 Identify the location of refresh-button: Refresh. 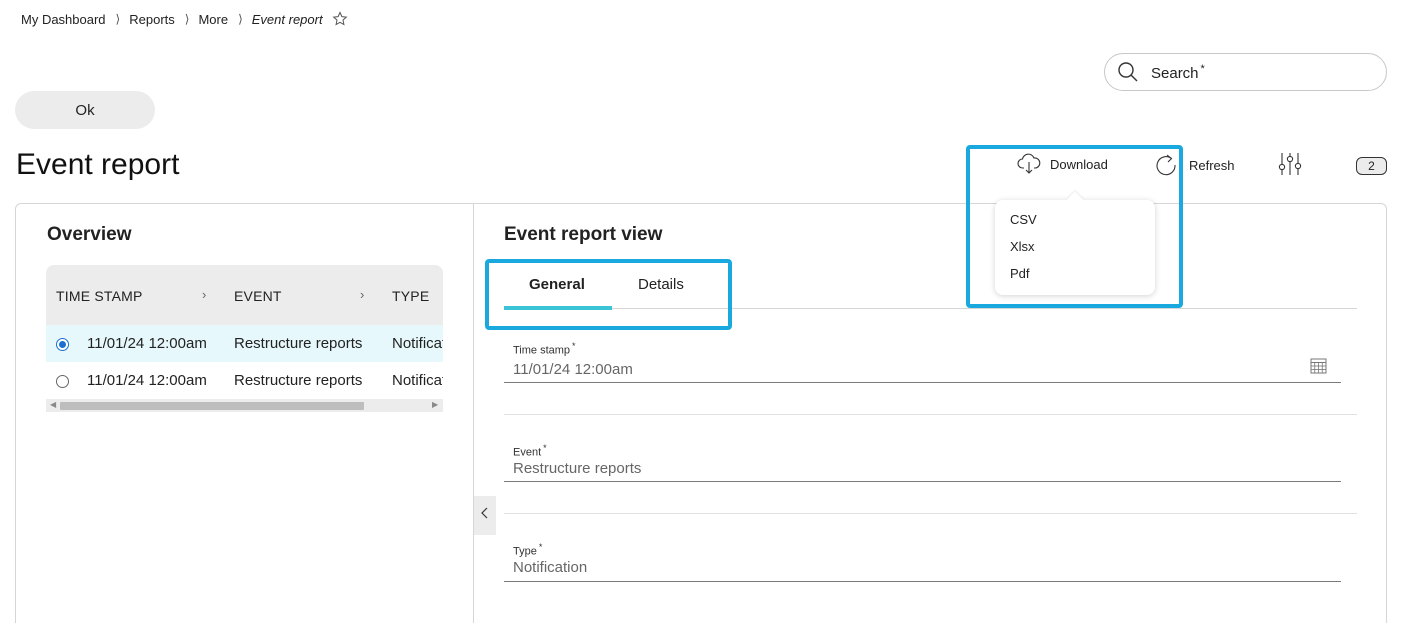
(1194, 165).